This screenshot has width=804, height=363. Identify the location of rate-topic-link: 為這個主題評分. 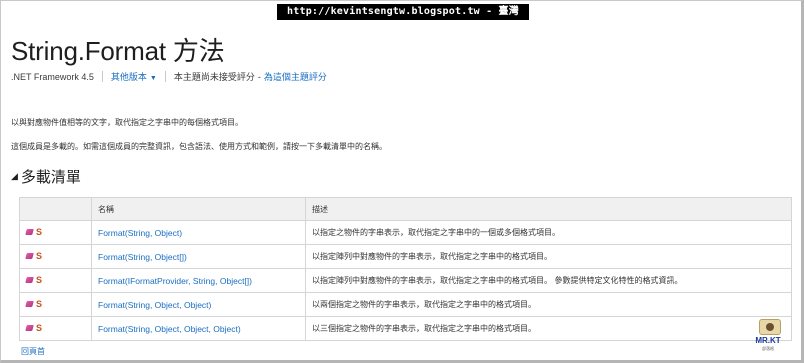
(295, 76).